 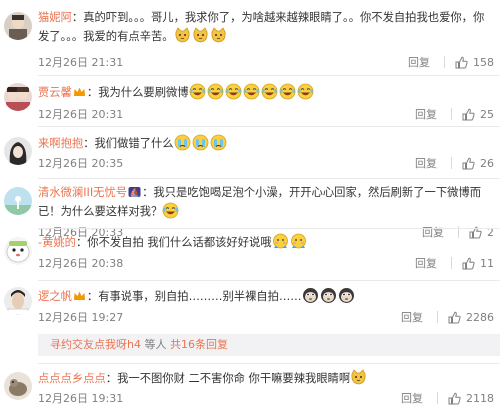 I want to click on timestamp: 12月26日 21:31, so click(x=81, y=62).